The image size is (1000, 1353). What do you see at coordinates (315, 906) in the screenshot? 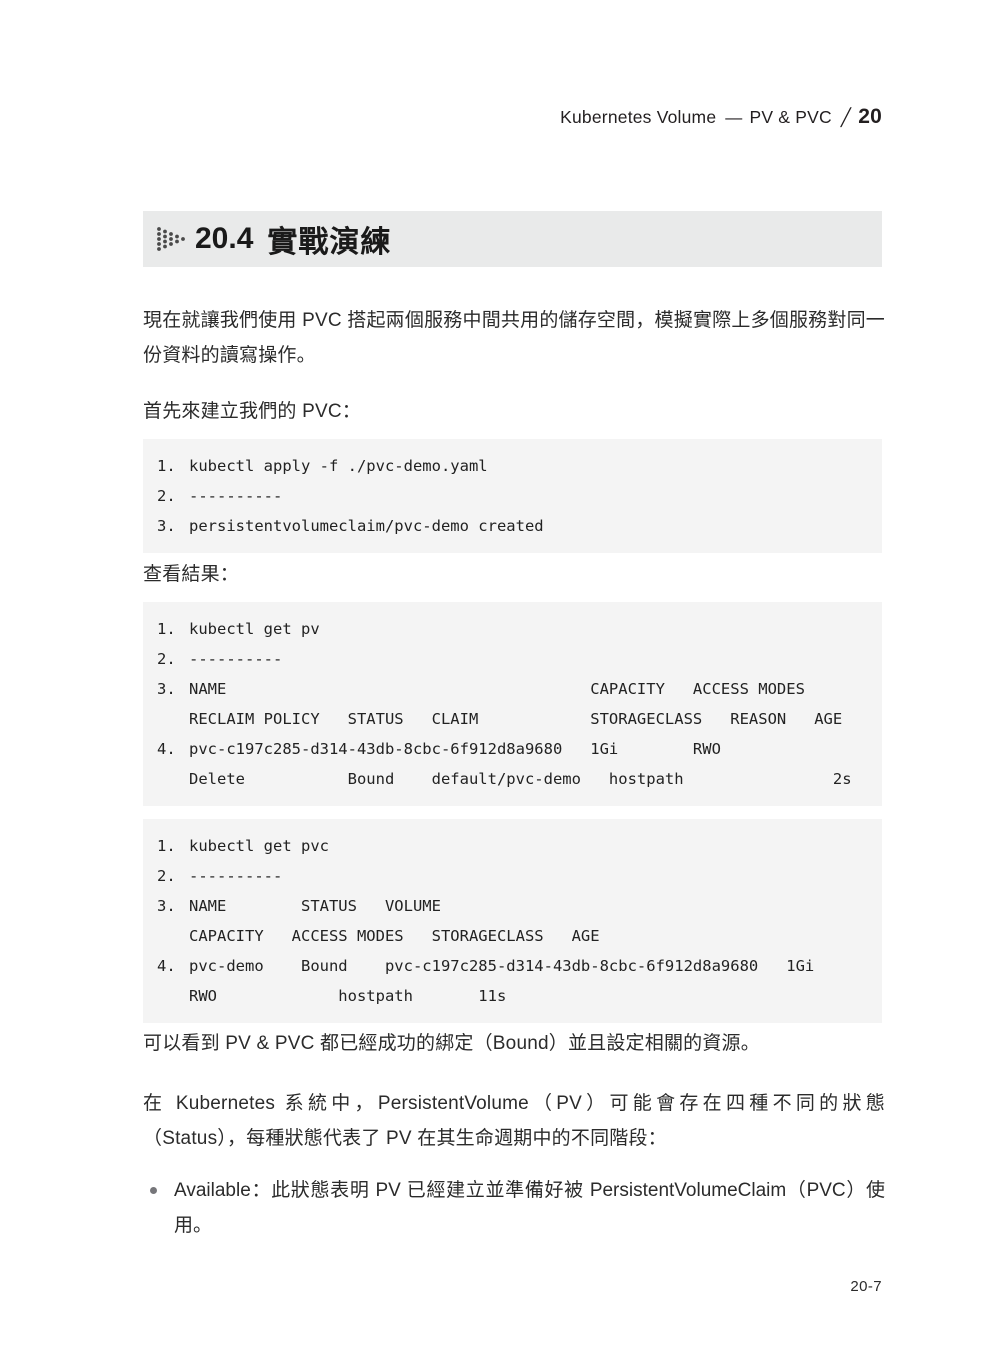
I see `code-line-text-part1: NAME STATUS VOLUME` at bounding box center [315, 906].